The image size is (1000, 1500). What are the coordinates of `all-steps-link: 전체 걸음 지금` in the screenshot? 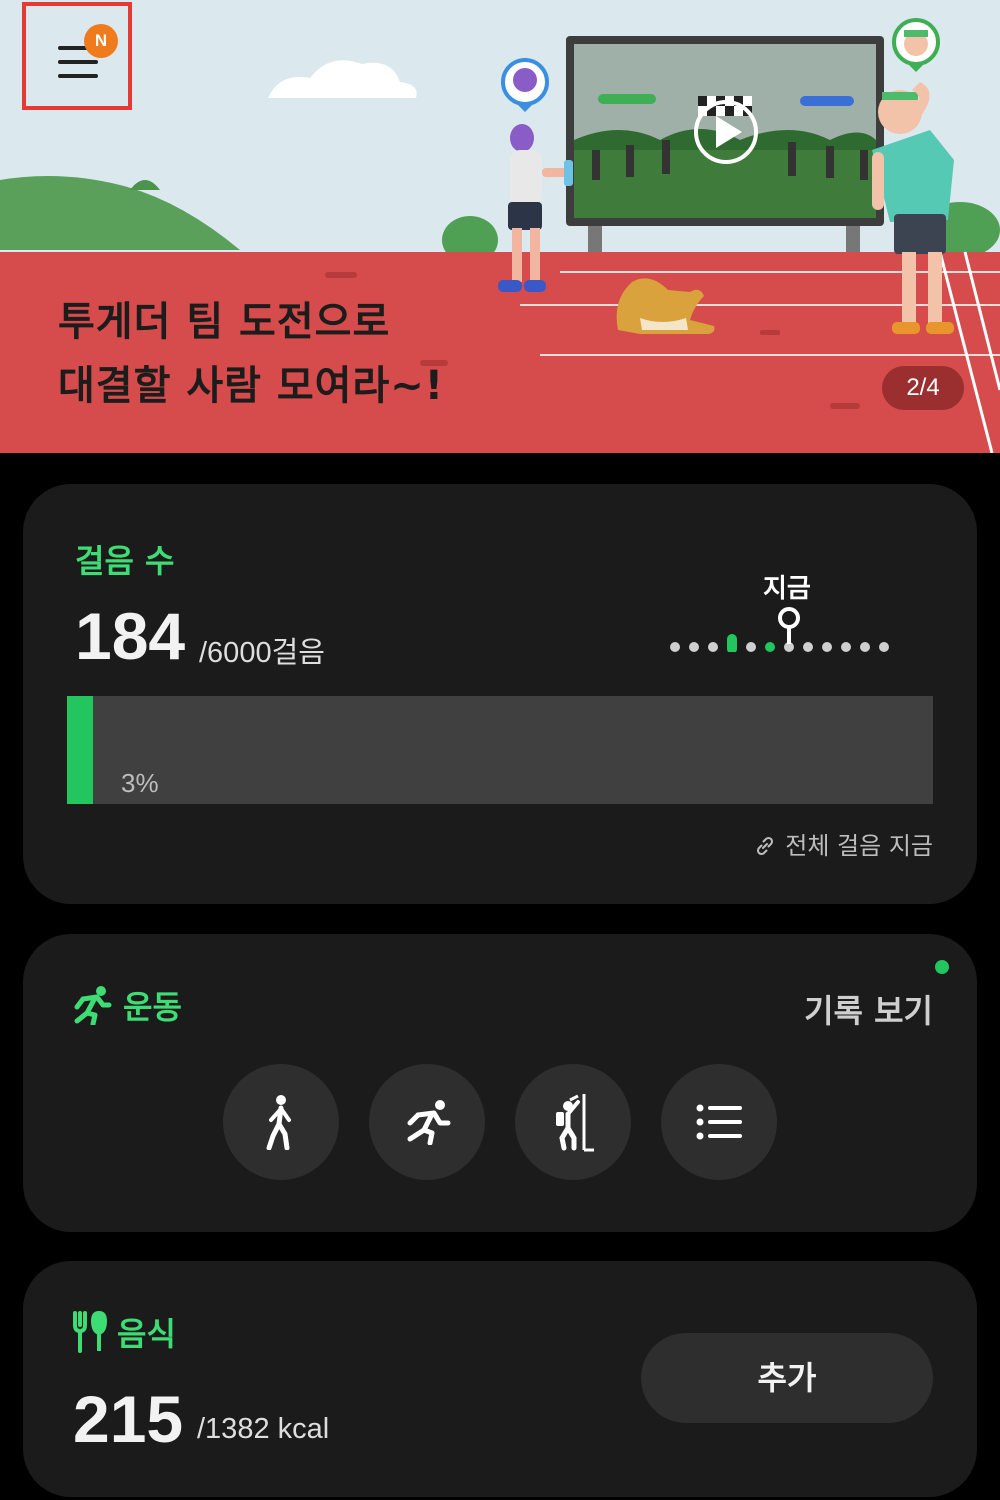 It's located at (843, 843).